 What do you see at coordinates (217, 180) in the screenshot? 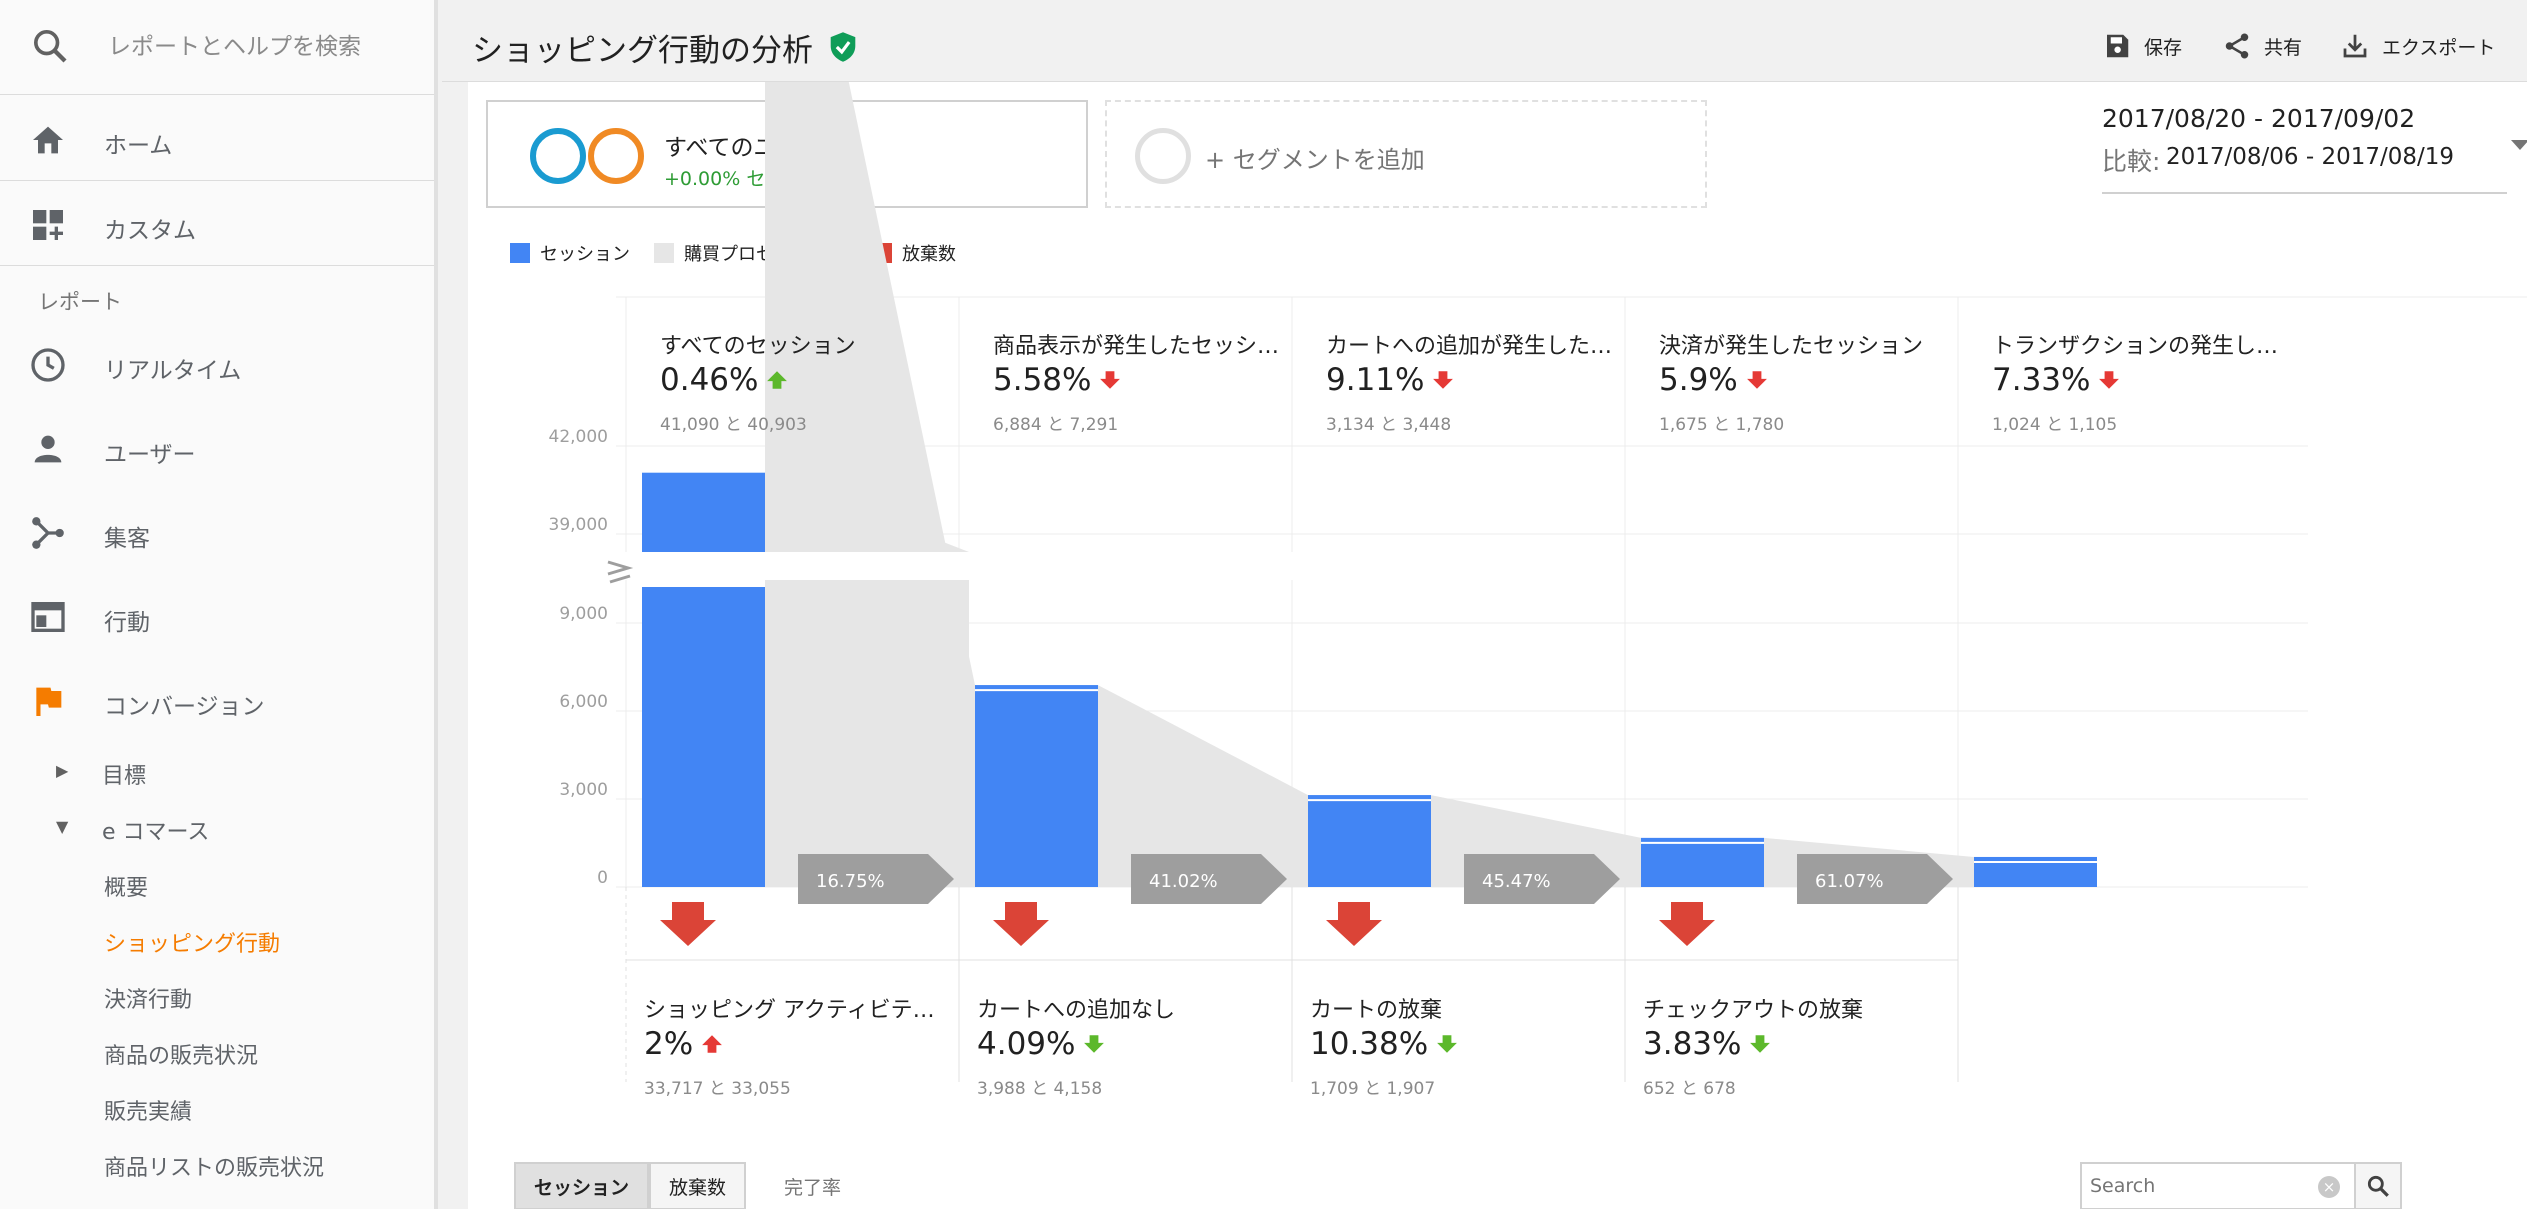
I see `divider` at bounding box center [217, 180].